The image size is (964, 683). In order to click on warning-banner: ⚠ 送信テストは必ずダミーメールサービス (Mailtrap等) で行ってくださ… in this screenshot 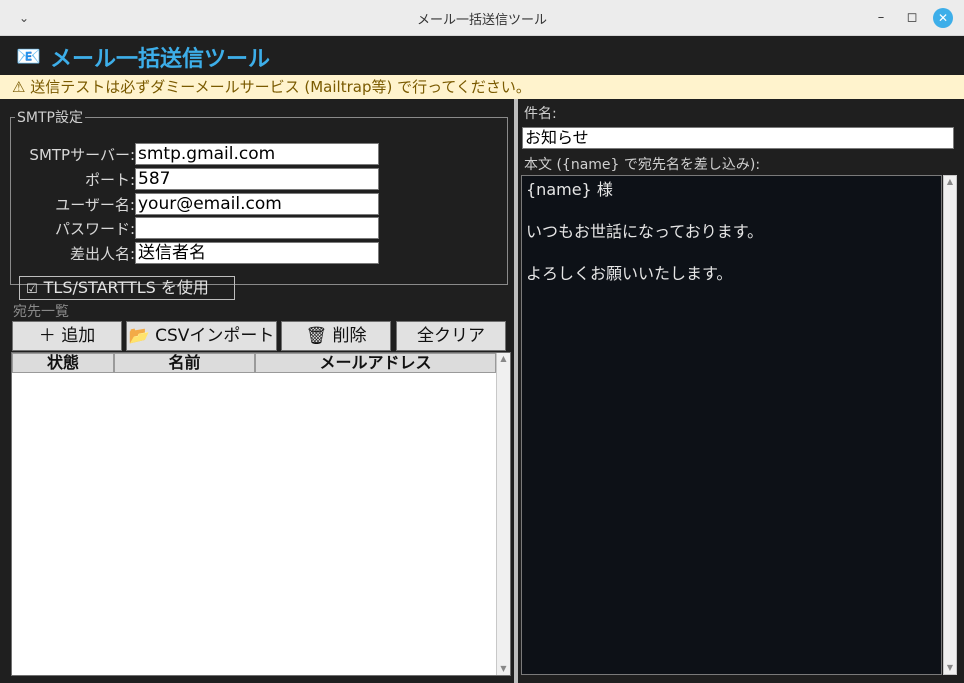, I will do `click(482, 87)`.